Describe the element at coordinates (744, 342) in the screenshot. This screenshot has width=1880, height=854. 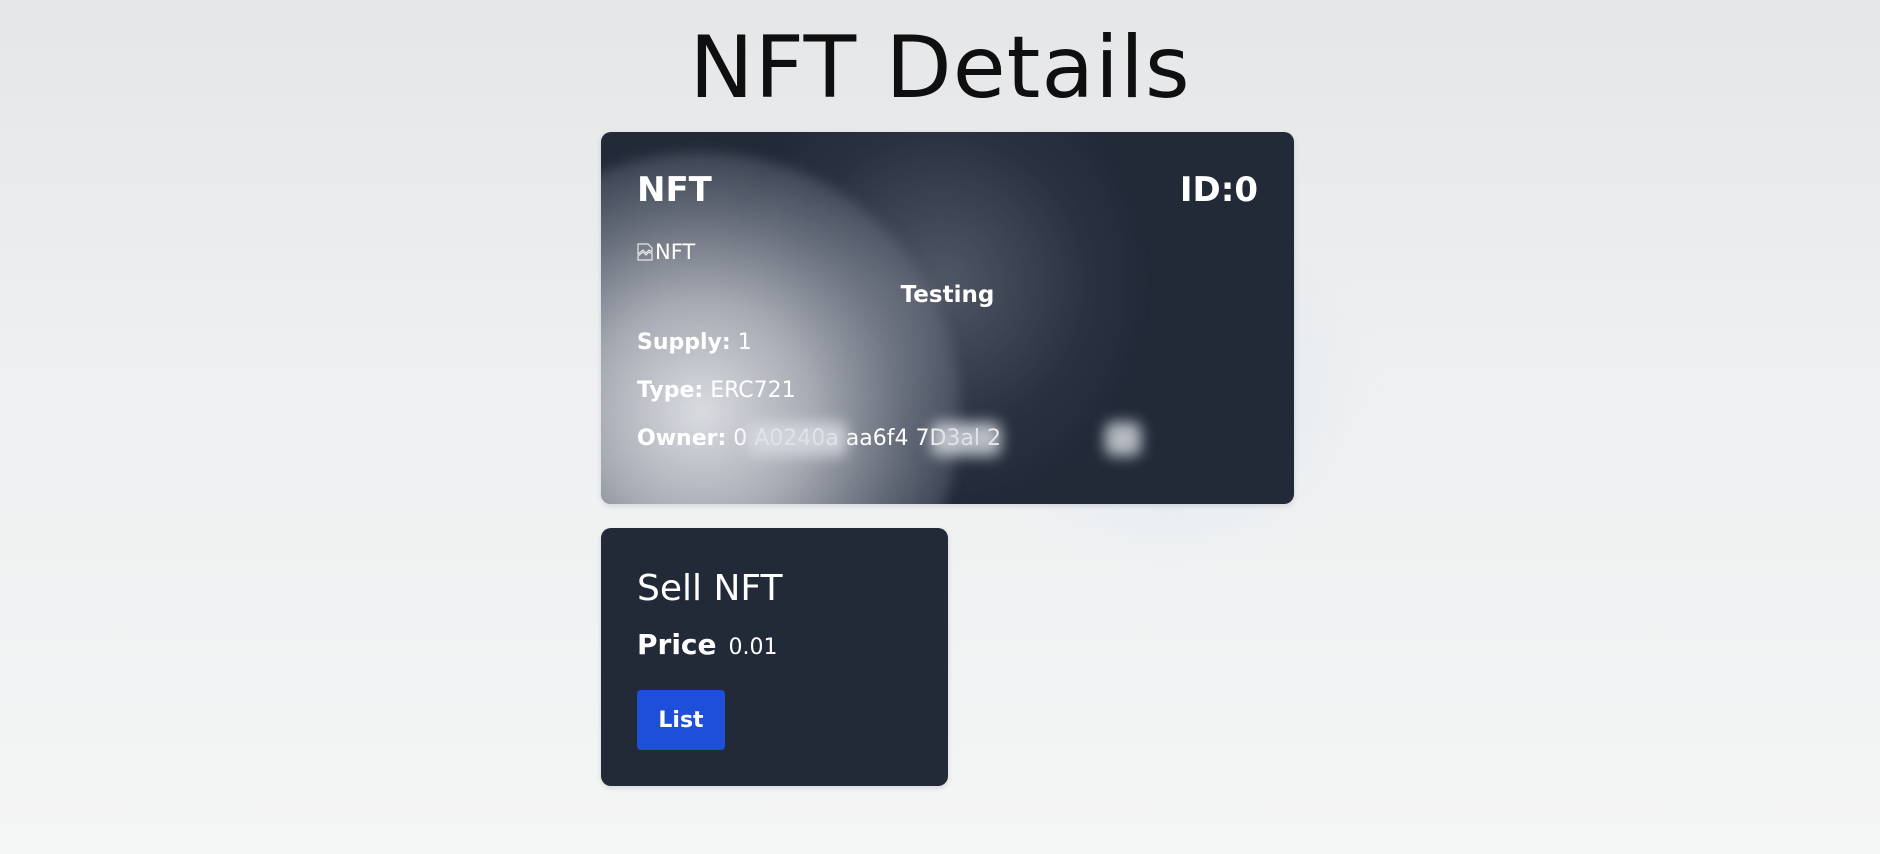
I see `supply-value: 1` at that location.